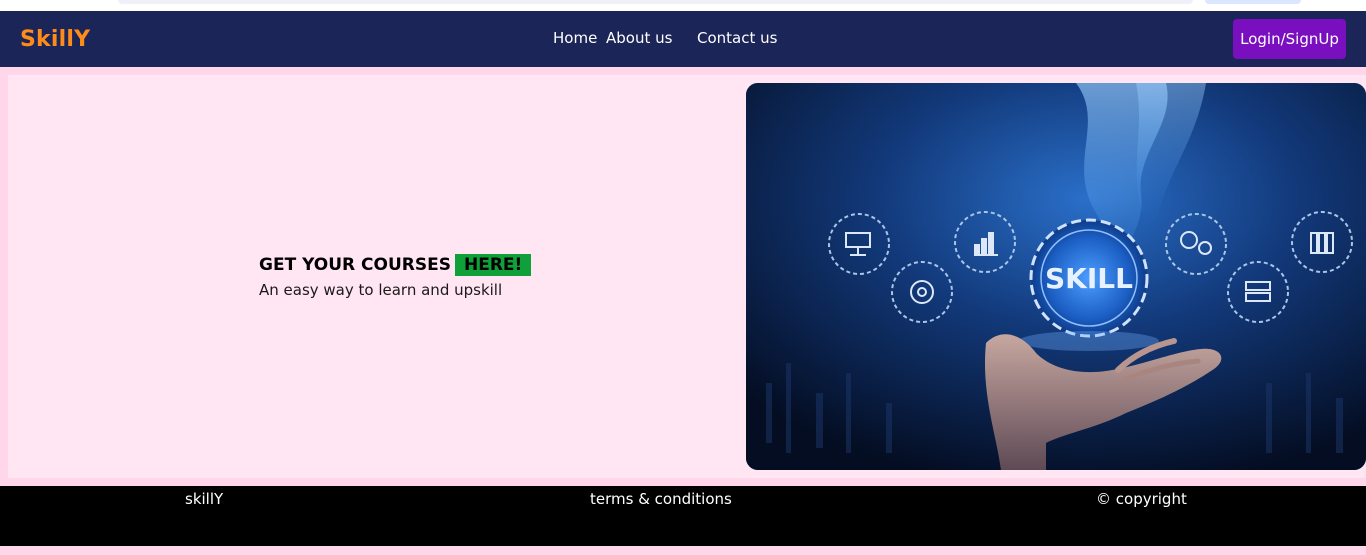  I want to click on address-bar-edge, so click(655, 2).